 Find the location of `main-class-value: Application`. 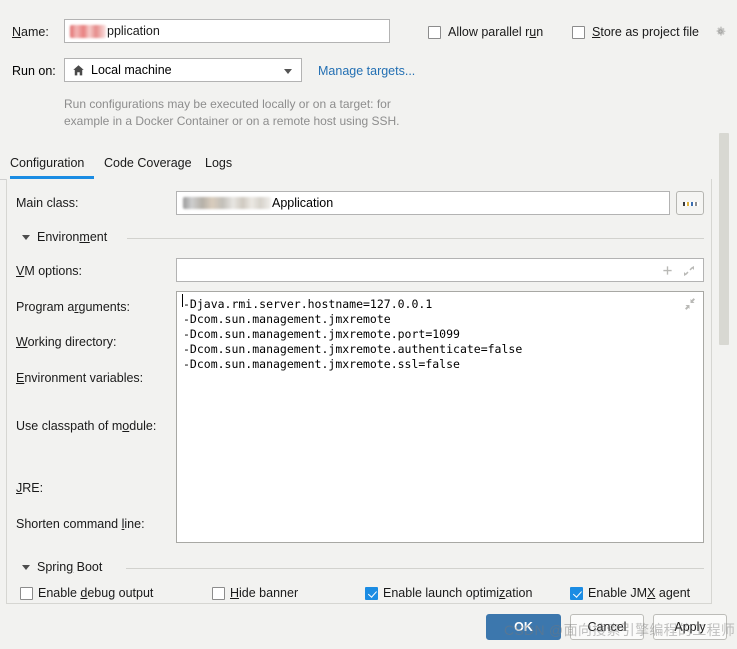

main-class-value: Application is located at coordinates (303, 203).